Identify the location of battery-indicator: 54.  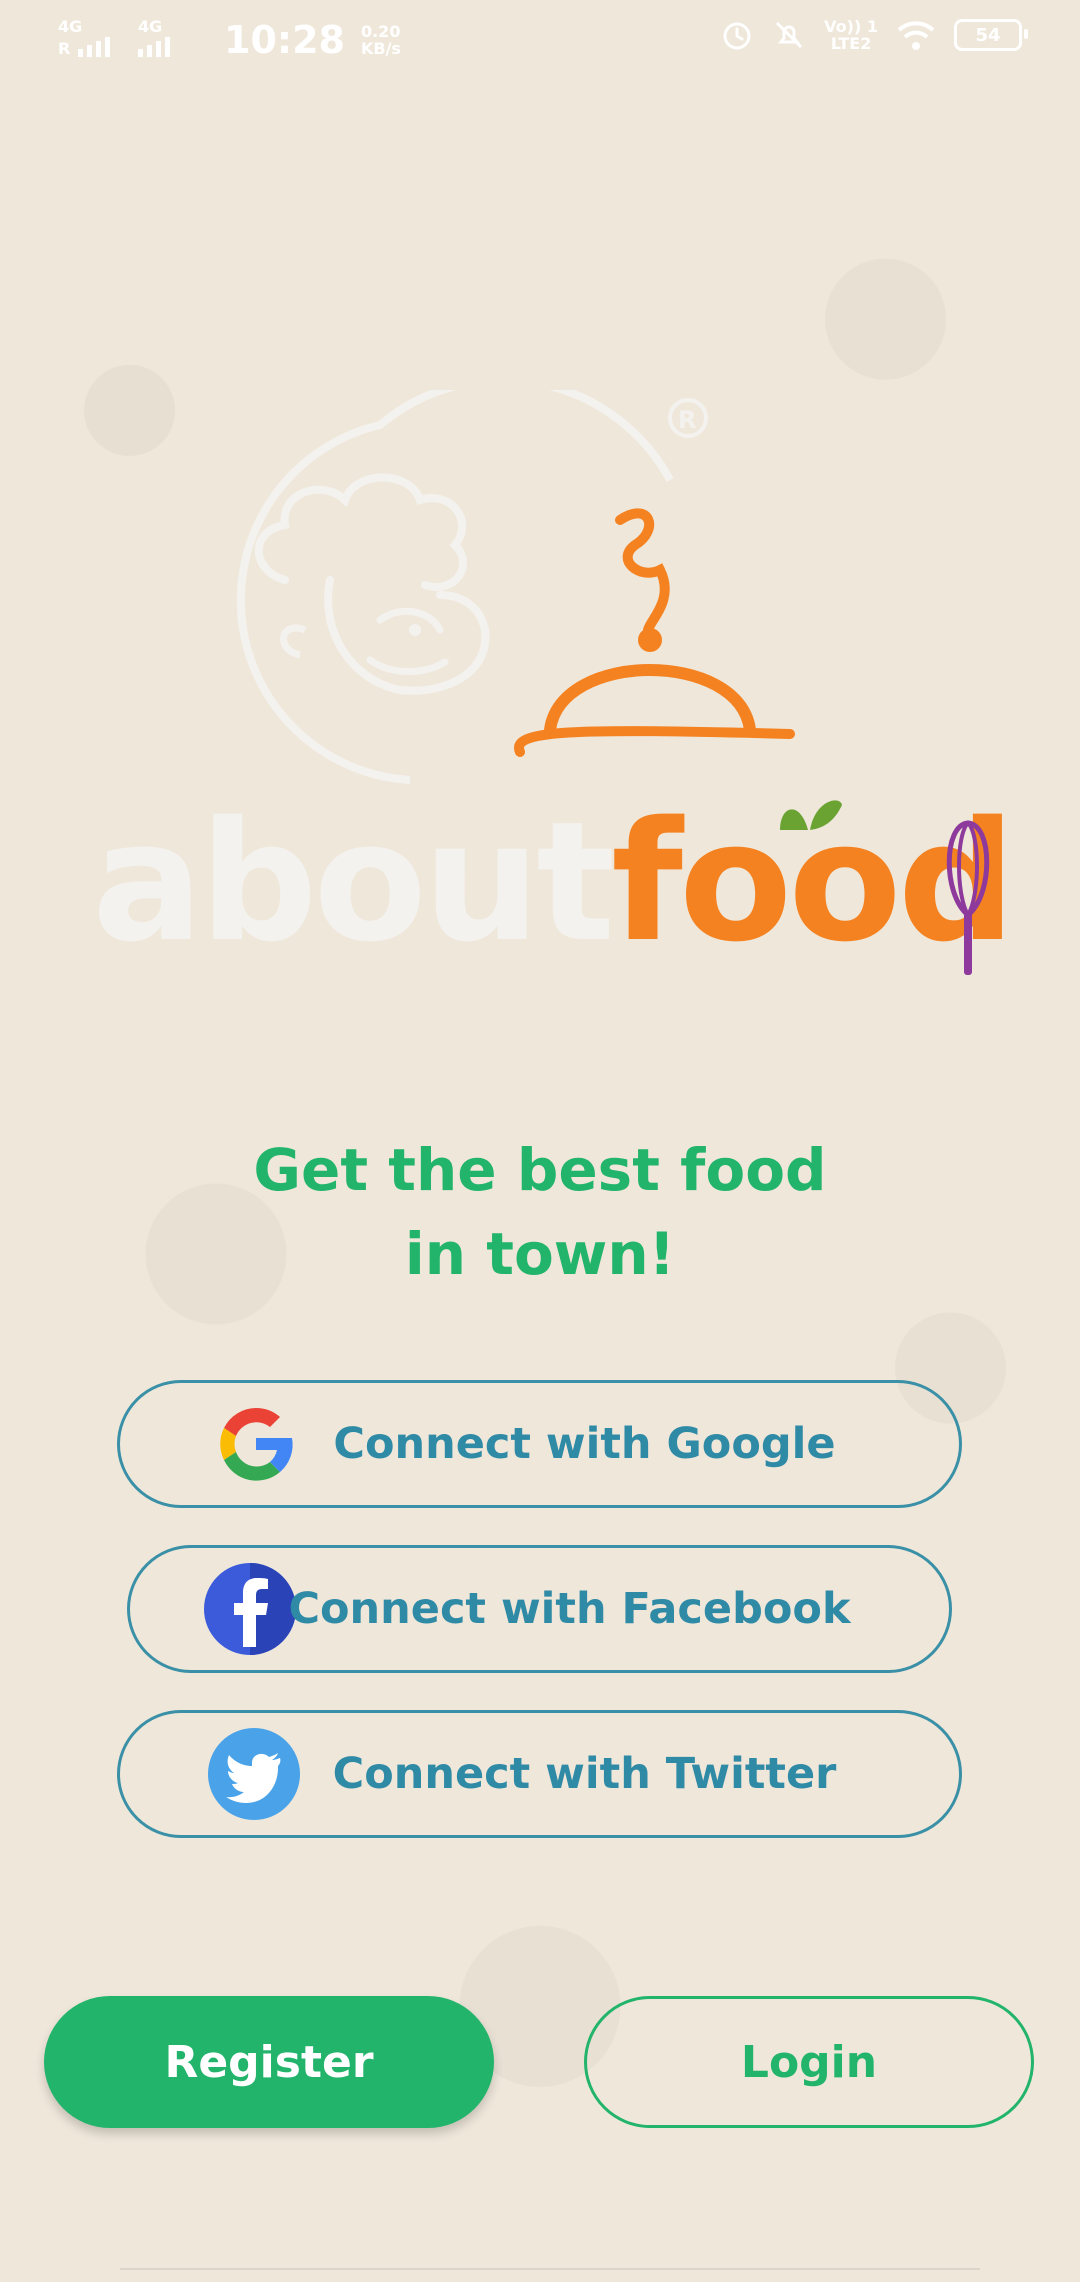
(991, 35).